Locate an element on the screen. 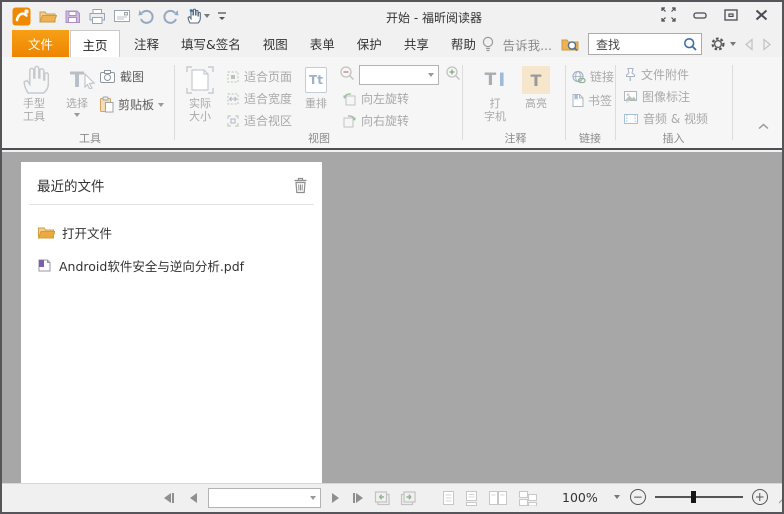 This screenshot has width=784, height=514. zoom-slider is located at coordinates (698, 497).